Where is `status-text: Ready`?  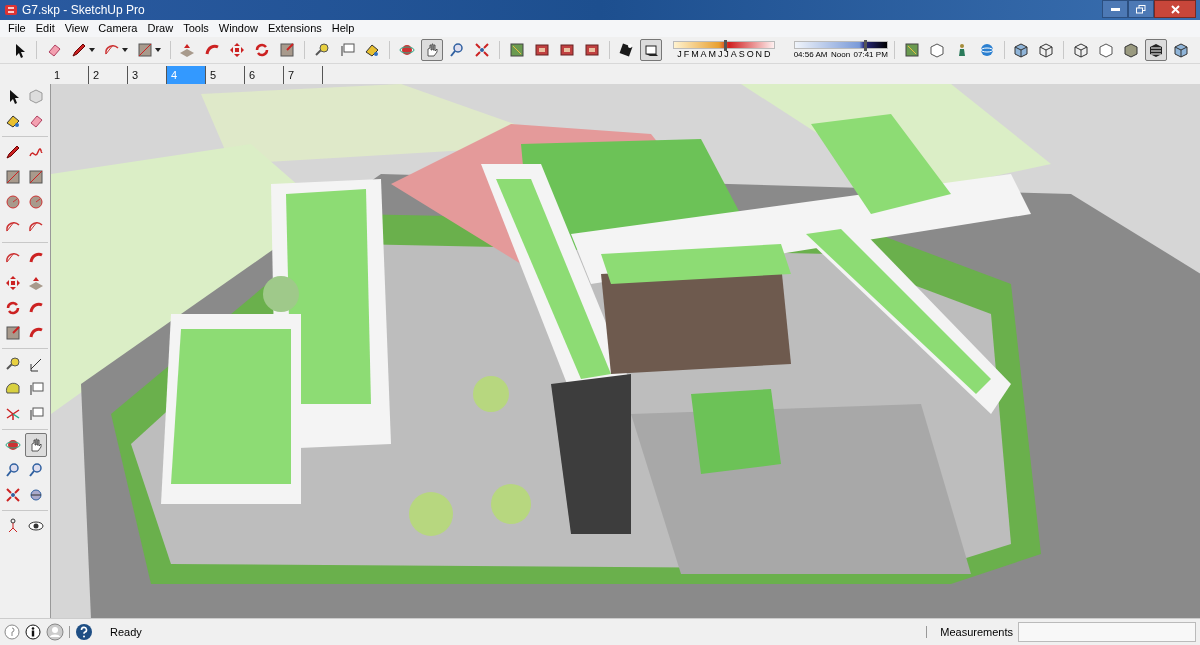 status-text: Ready is located at coordinates (126, 632).